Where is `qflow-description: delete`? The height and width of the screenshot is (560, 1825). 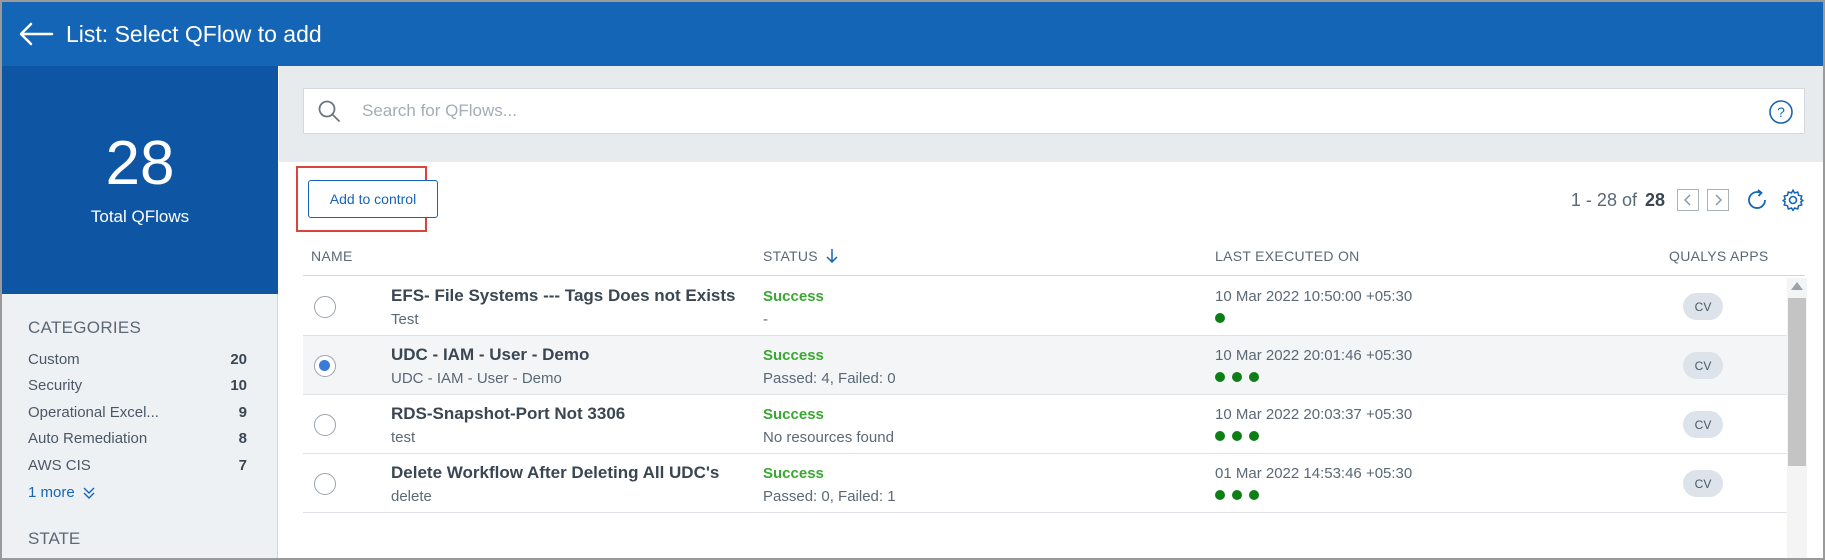 qflow-description: delete is located at coordinates (411, 496).